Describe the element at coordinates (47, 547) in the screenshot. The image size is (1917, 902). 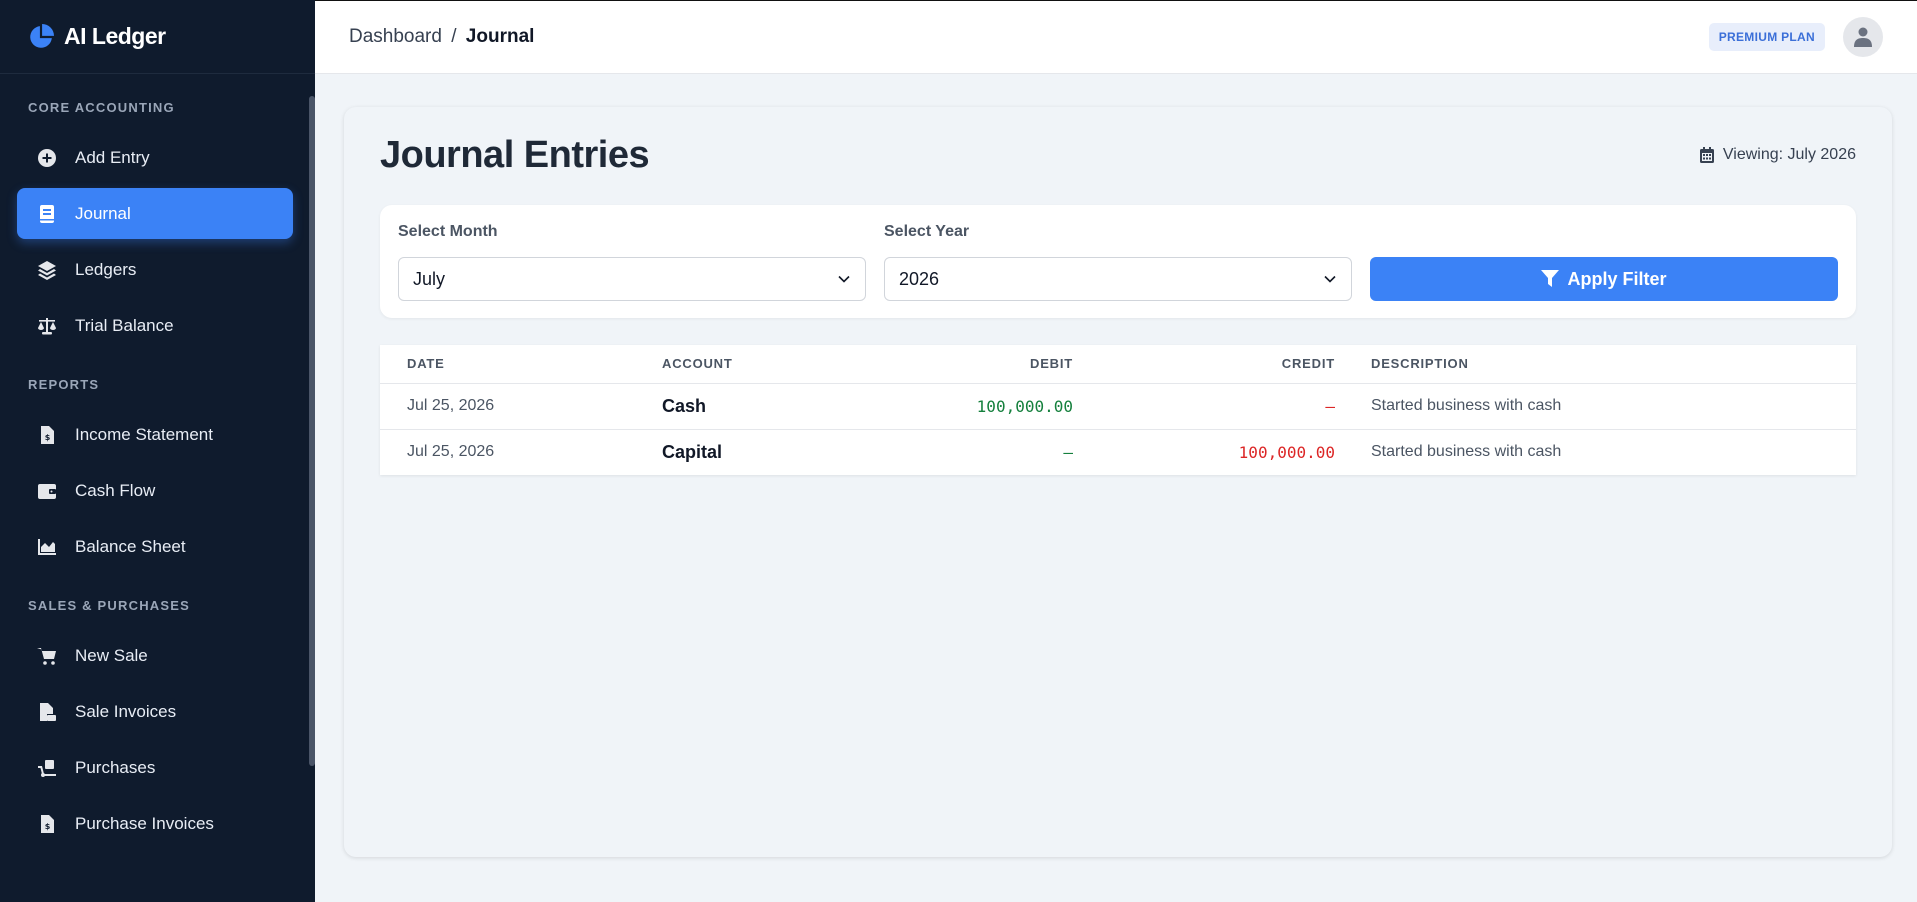
I see `chart-area-icon` at that location.